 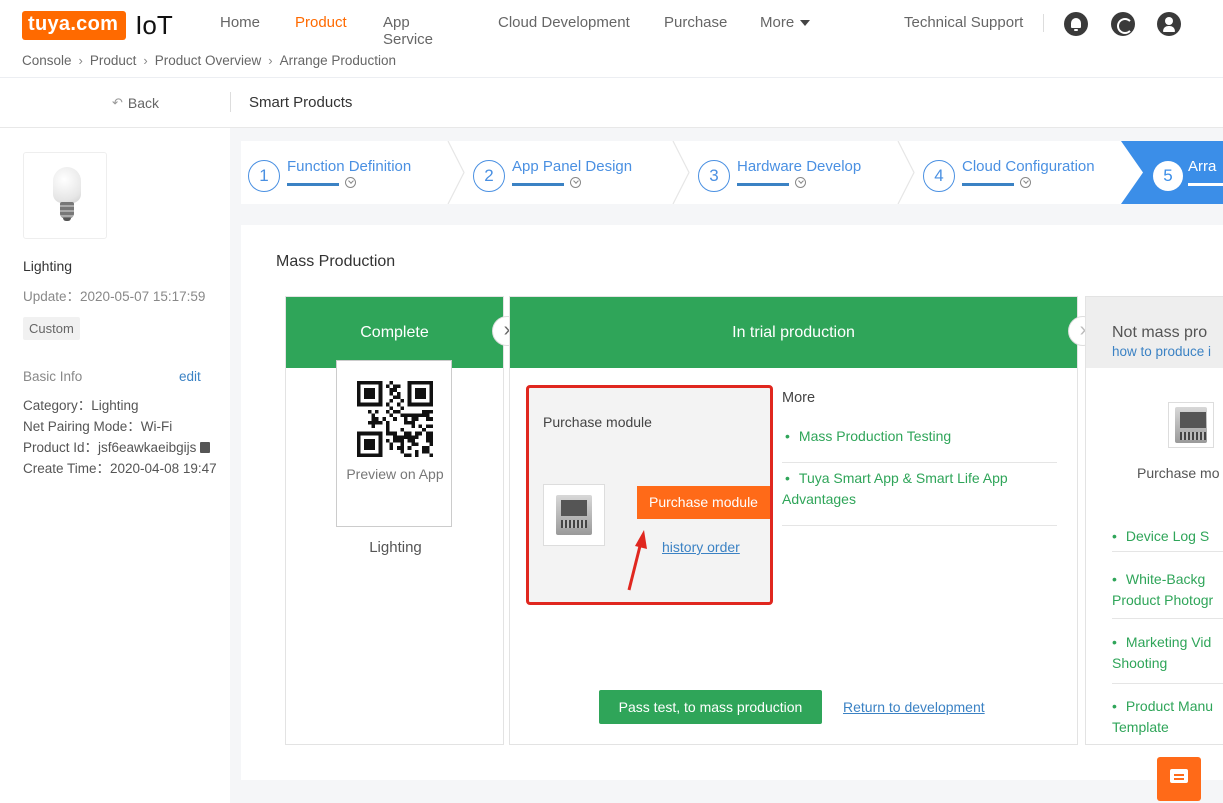 What do you see at coordinates (963, 22) in the screenshot?
I see `nav-technical-support: Technical Support` at bounding box center [963, 22].